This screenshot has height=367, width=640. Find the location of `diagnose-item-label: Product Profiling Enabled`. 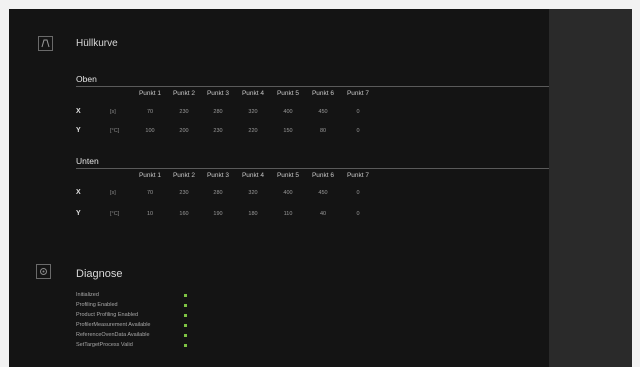

diagnose-item-label: Product Profiling Enabled is located at coordinates (107, 315).